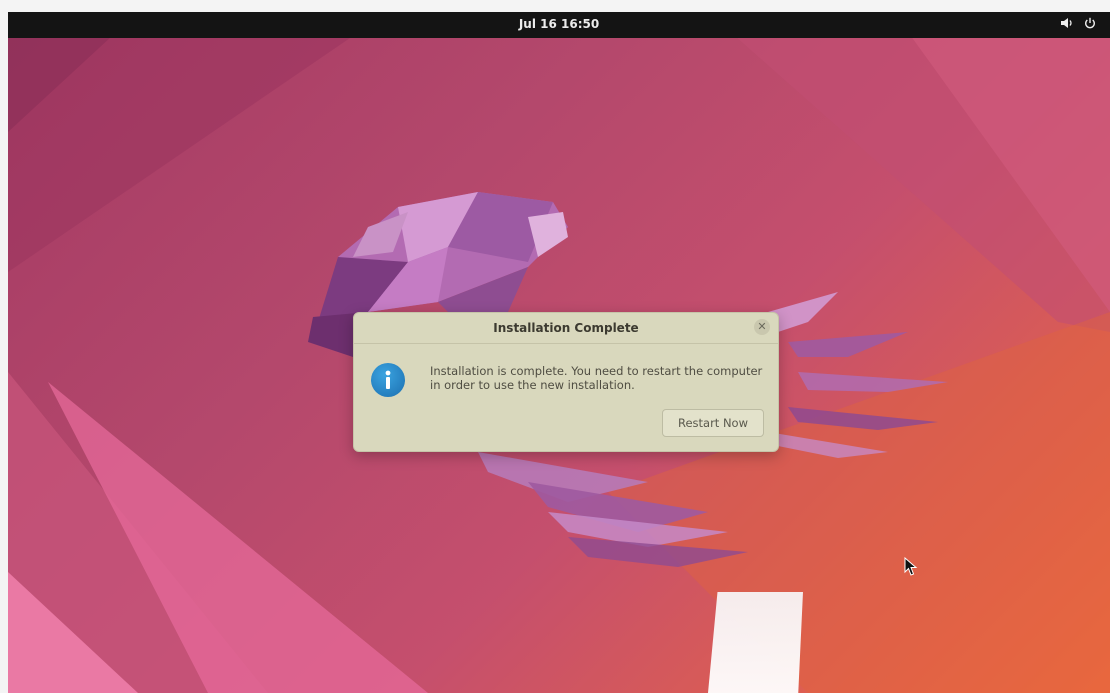 Image resolution: width=1110 pixels, height=693 pixels. What do you see at coordinates (911, 566) in the screenshot?
I see `mouse-cursor-icon` at bounding box center [911, 566].